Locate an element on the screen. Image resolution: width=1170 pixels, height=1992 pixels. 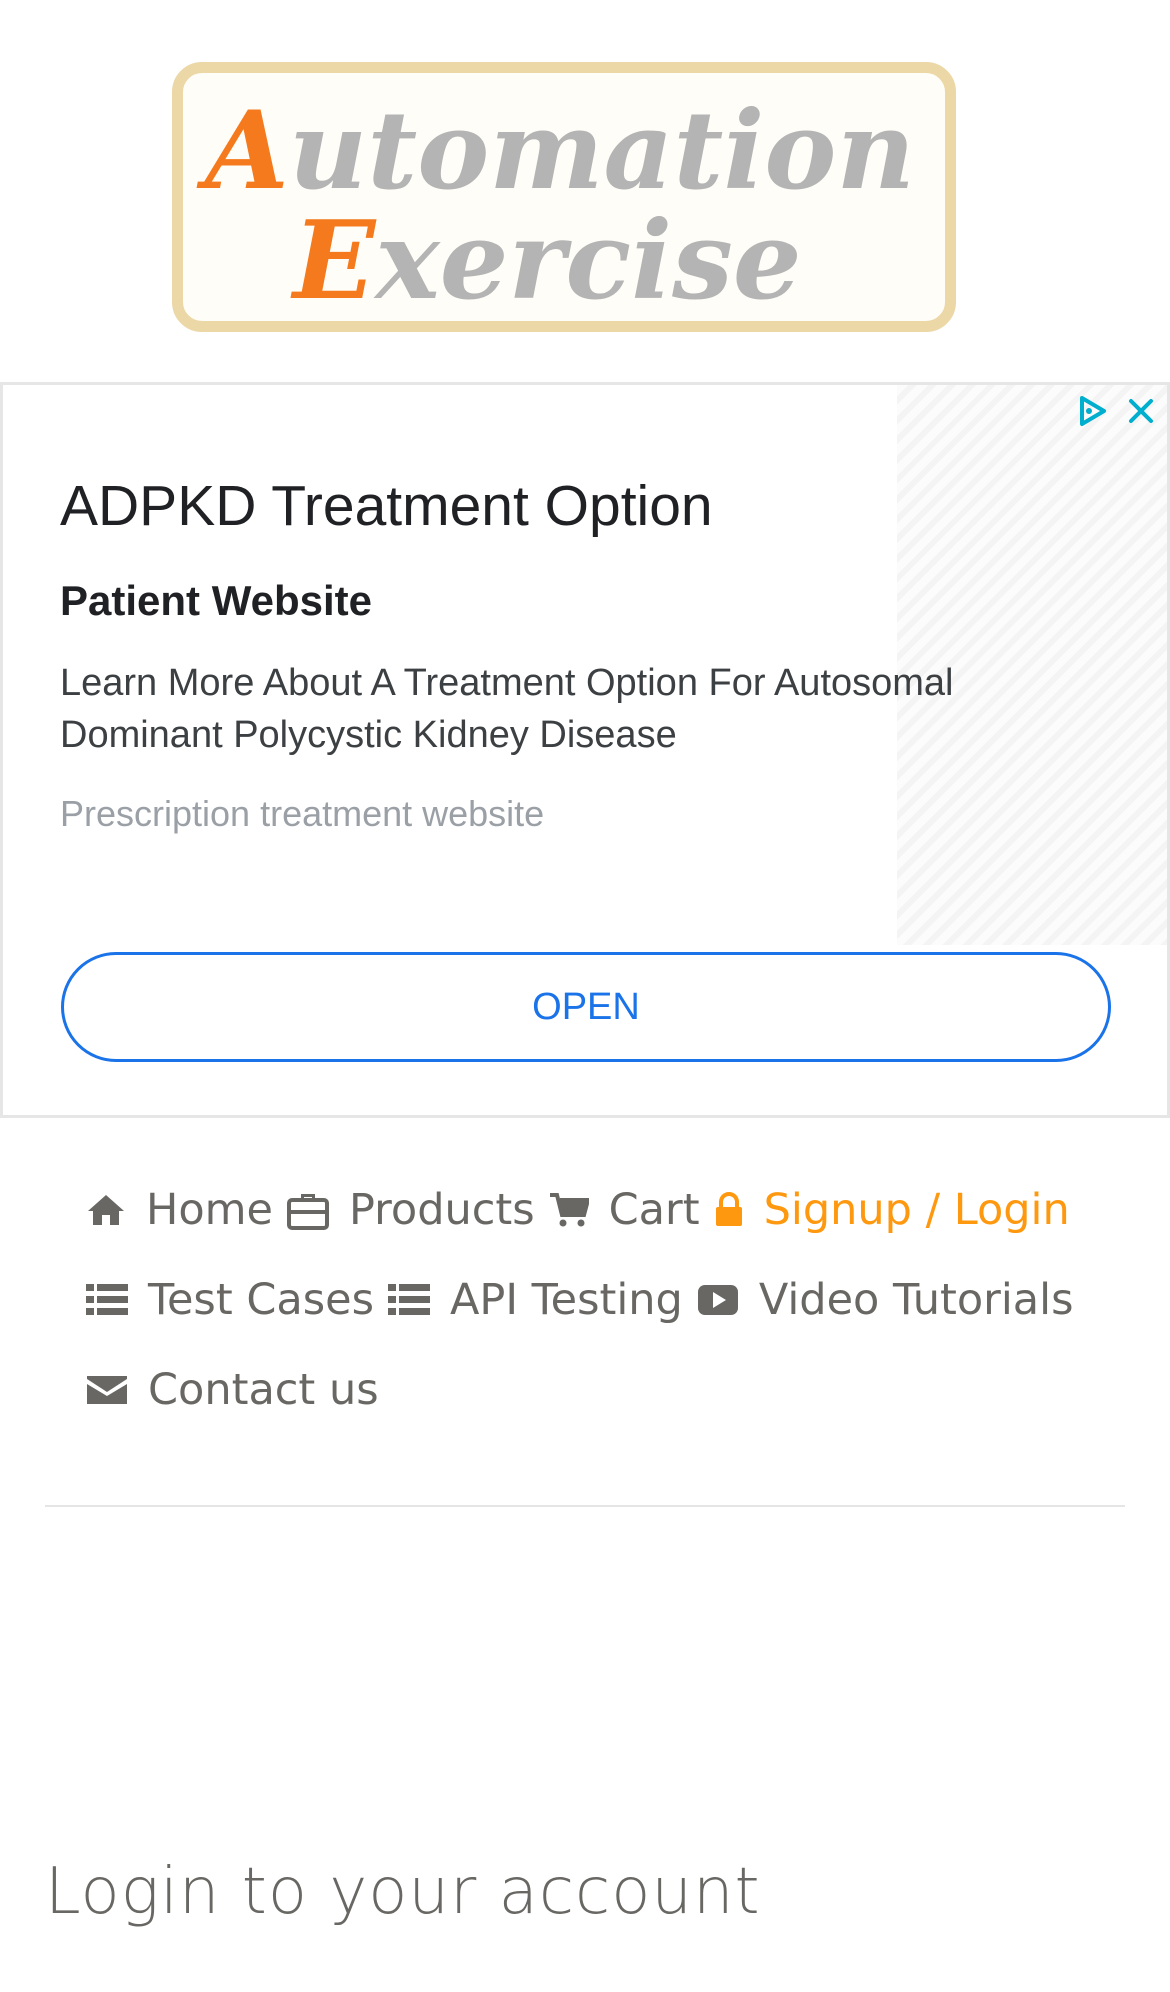
site-logo: Automation Exercise is located at coordinates (564, 197).